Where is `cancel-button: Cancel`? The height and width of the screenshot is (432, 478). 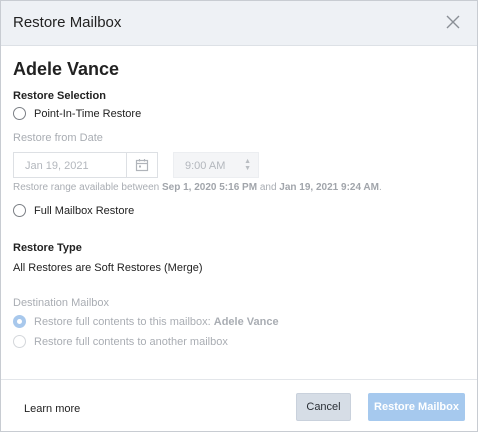
cancel-button: Cancel is located at coordinates (323, 407).